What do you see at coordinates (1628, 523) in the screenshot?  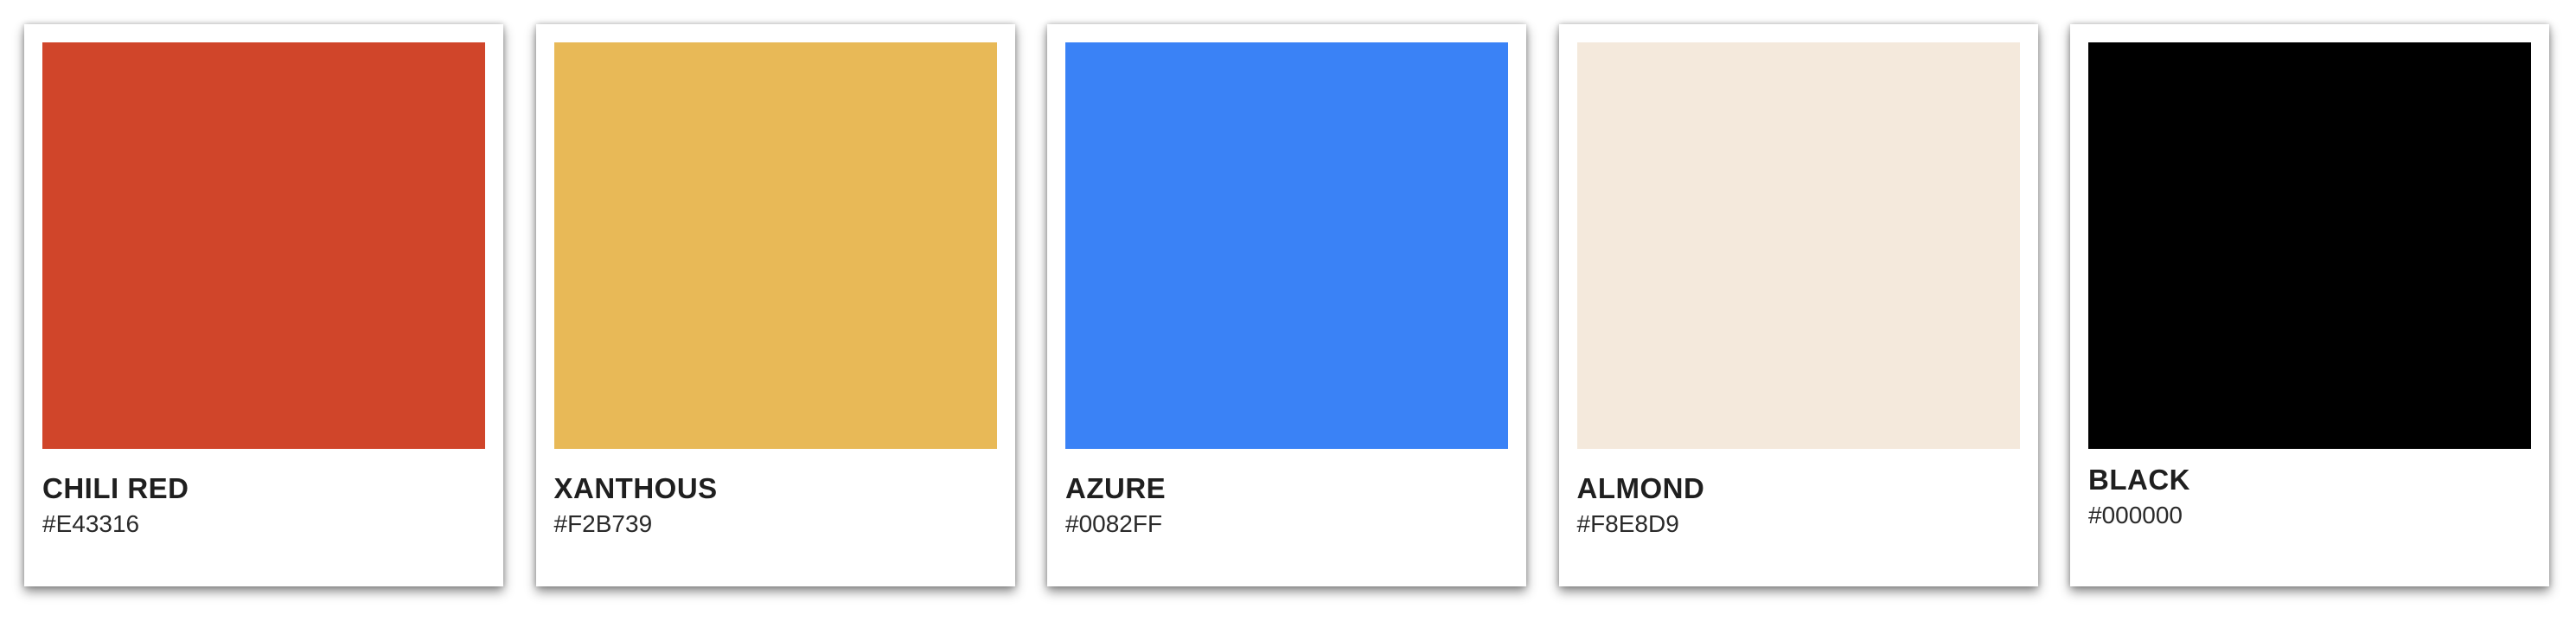 I see `color-hex-code: #F8E8D9` at bounding box center [1628, 523].